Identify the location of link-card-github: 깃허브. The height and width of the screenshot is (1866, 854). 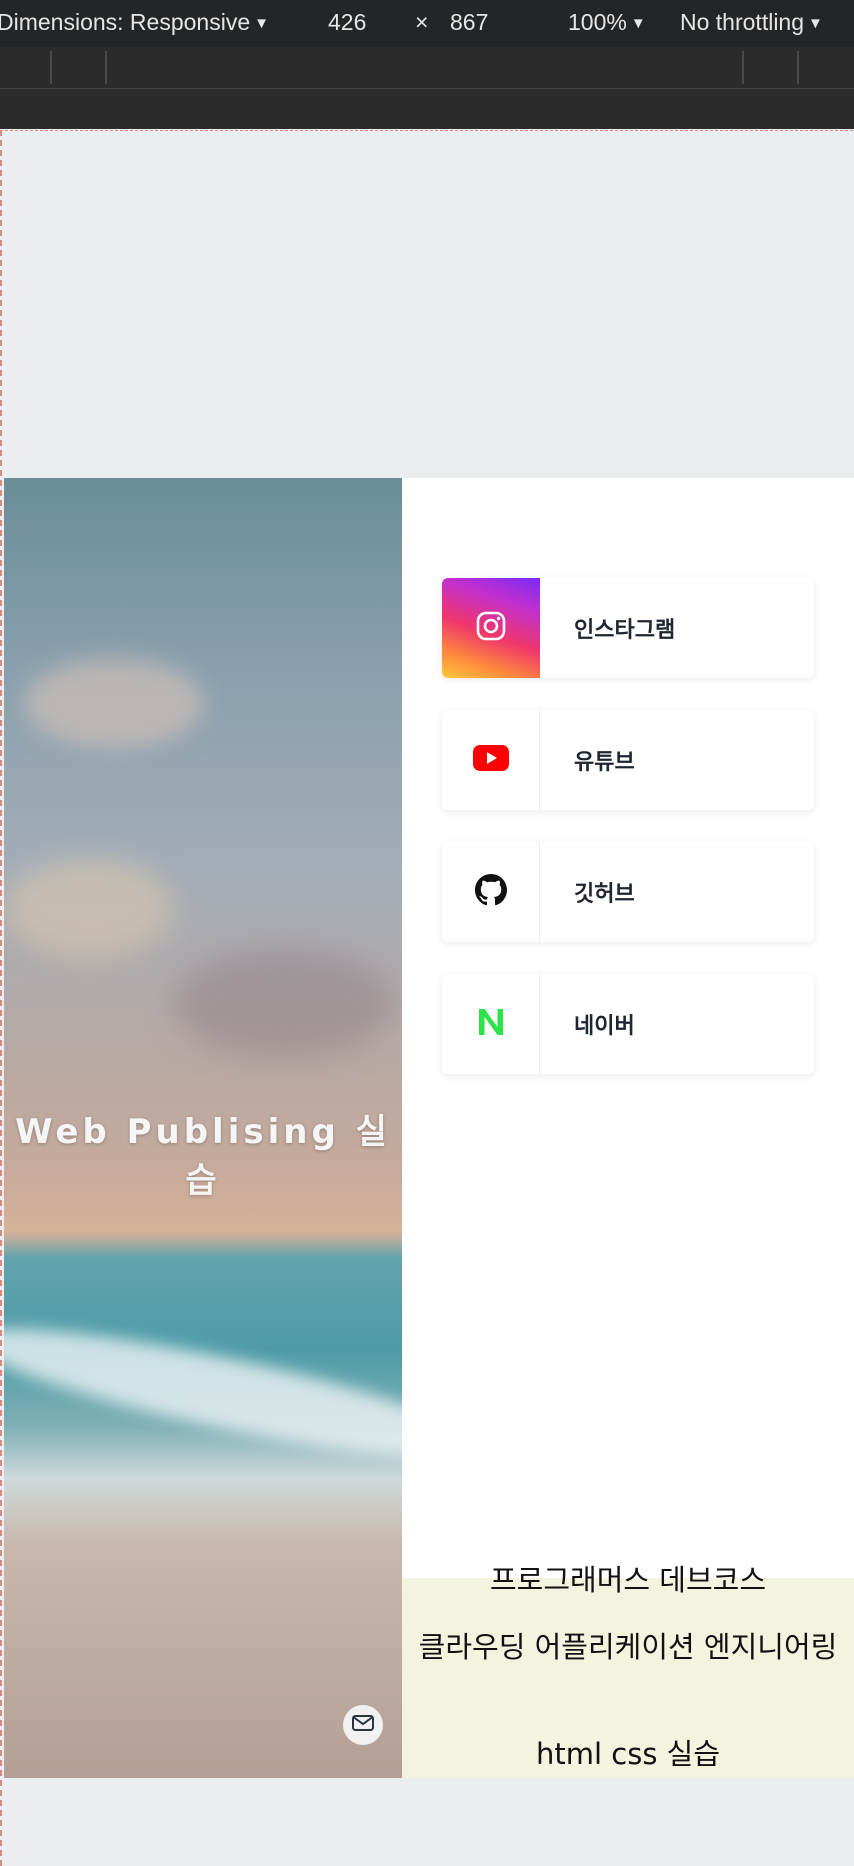
(628, 892).